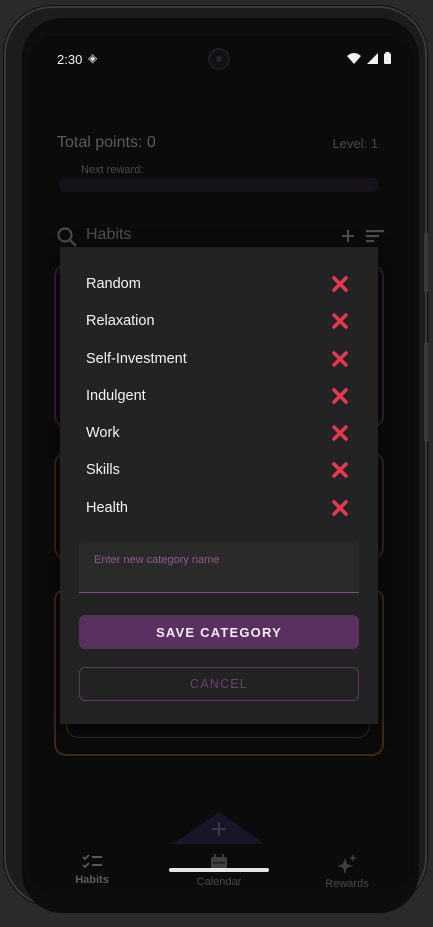  What do you see at coordinates (136, 358) in the screenshot?
I see `category-label: Self-Investment` at bounding box center [136, 358].